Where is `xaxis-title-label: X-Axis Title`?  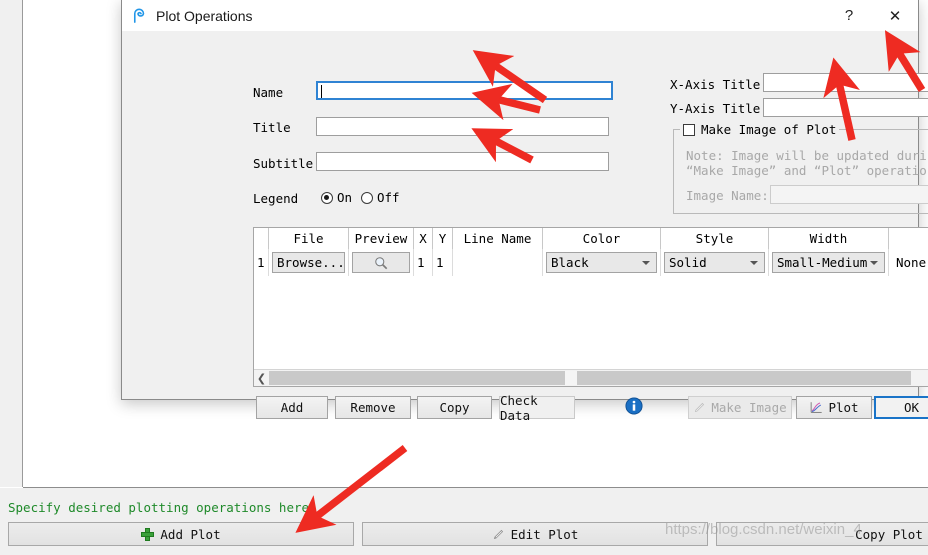
xaxis-title-label: X-Axis Title is located at coordinates (715, 84).